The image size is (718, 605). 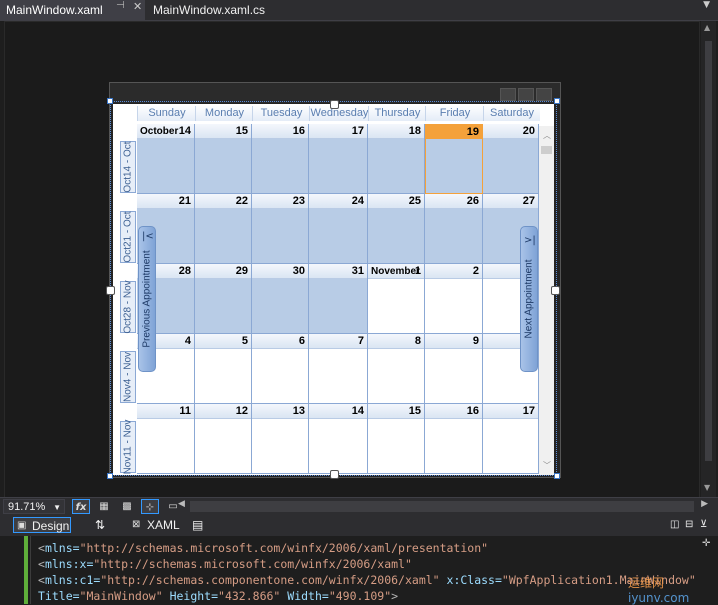 What do you see at coordinates (689, 525) in the screenshot?
I see `horizontal-split-icon: ⊟` at bounding box center [689, 525].